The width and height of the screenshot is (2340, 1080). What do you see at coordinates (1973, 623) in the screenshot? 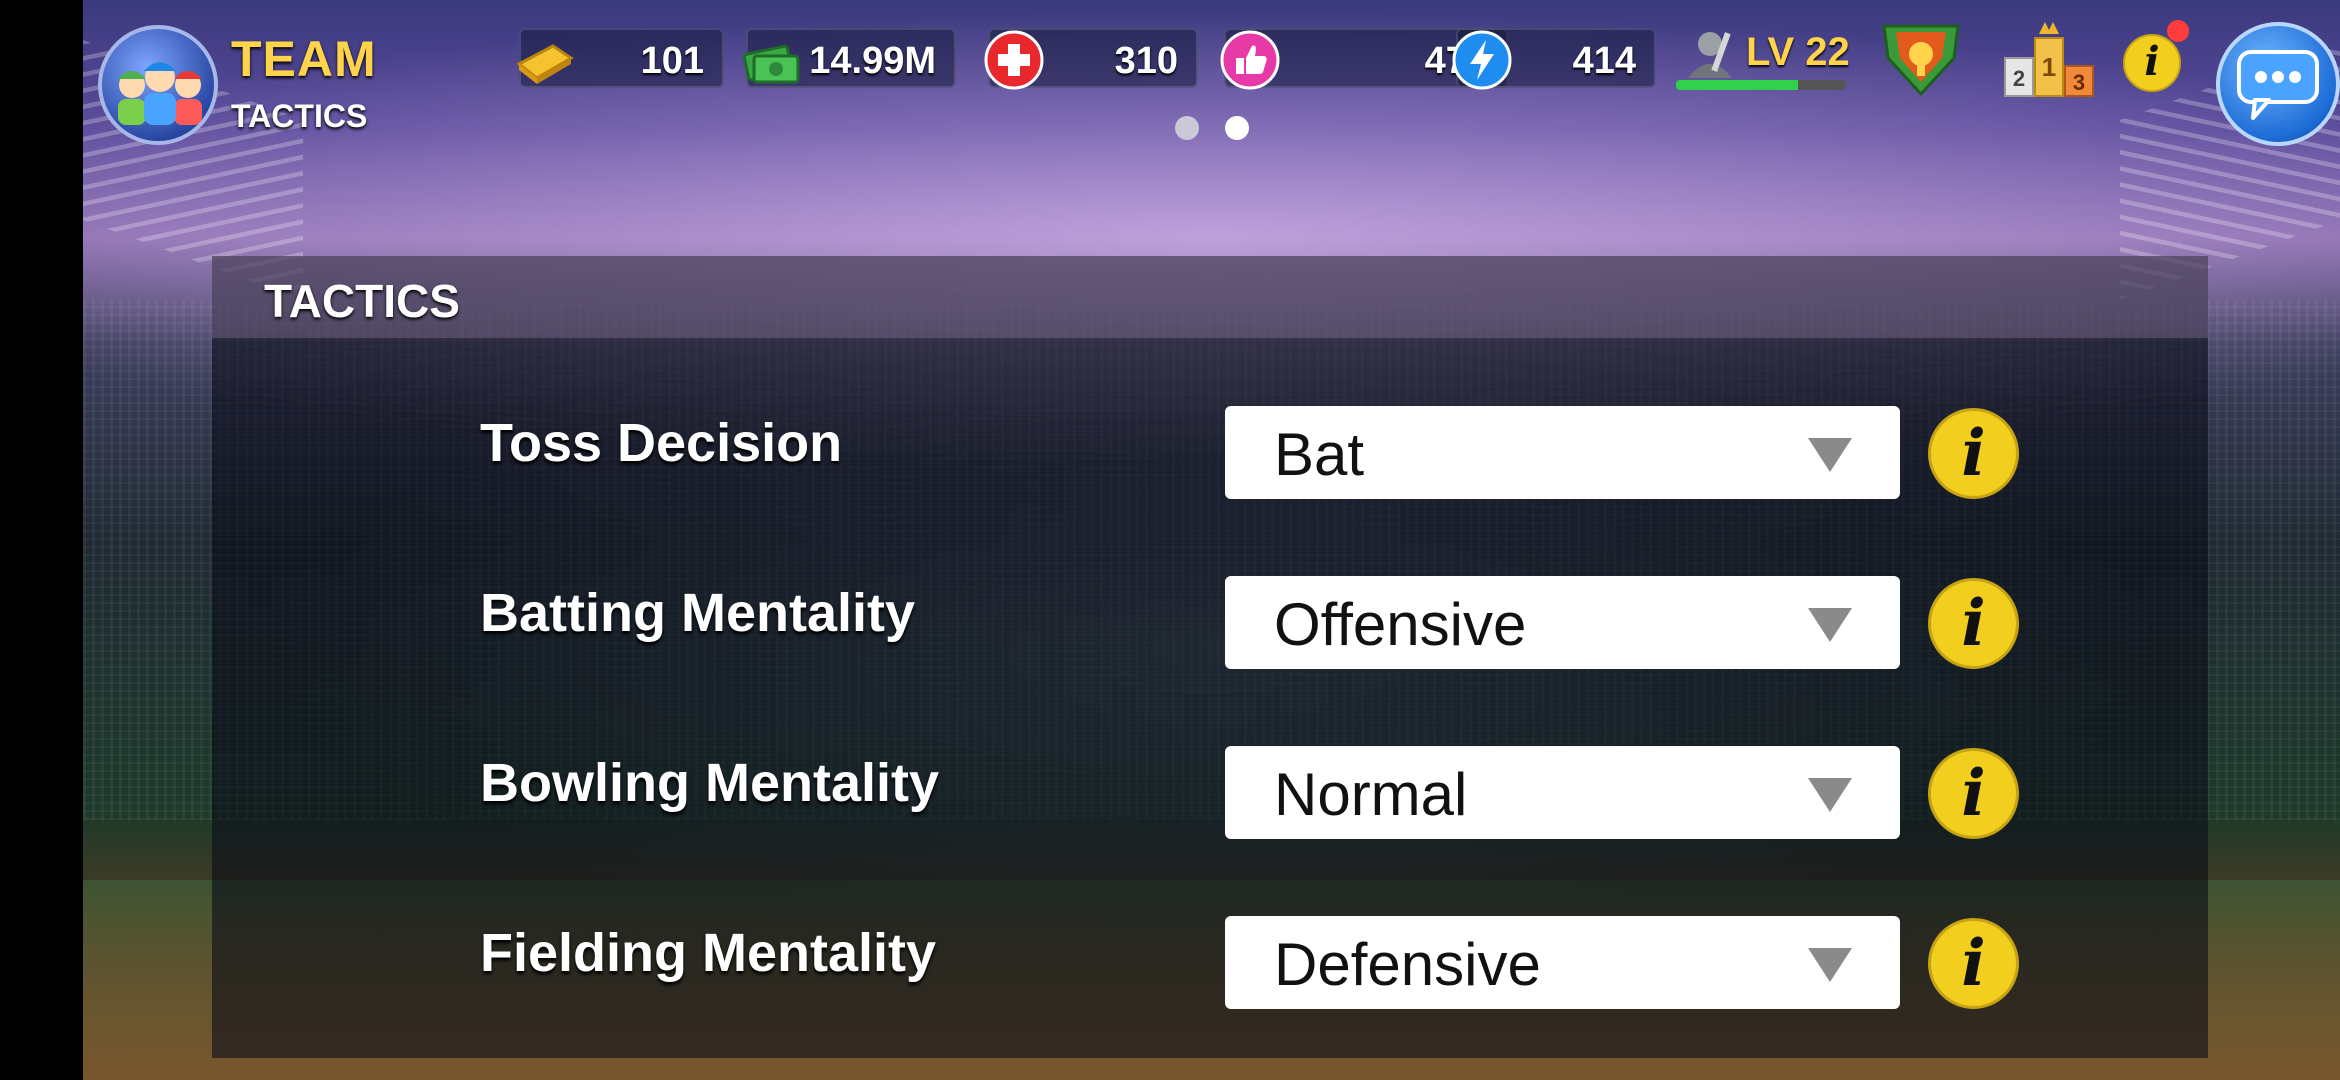
I see `batting-mentality-info-button: i` at bounding box center [1973, 623].